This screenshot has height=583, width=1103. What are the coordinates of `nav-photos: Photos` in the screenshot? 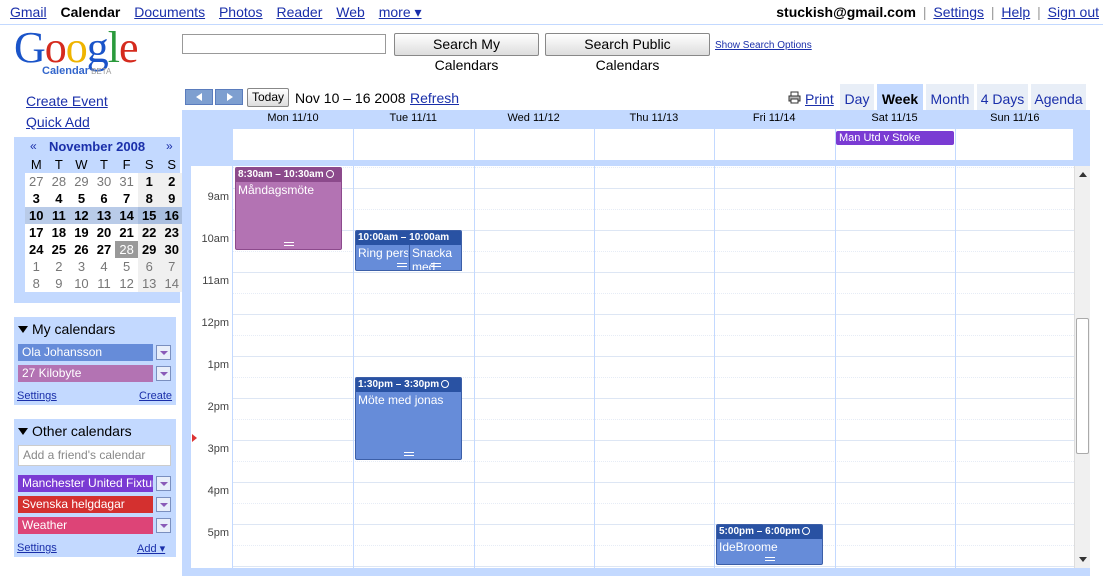 It's located at (241, 12).